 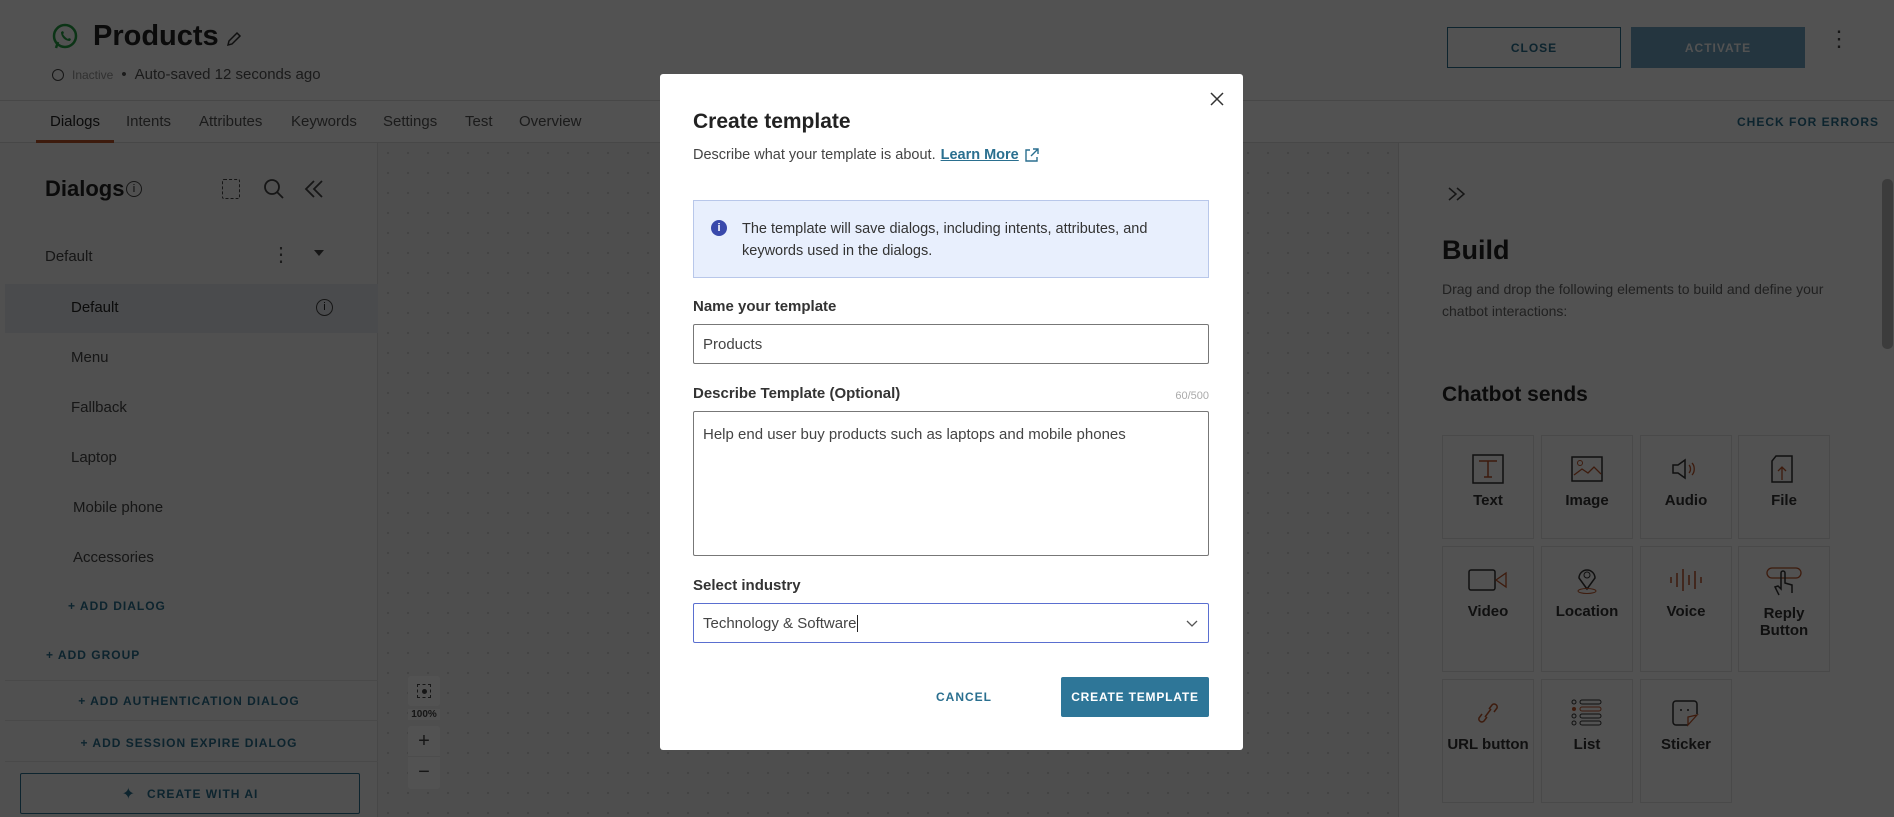 What do you see at coordinates (65, 36) in the screenshot?
I see `whatsapp-icon` at bounding box center [65, 36].